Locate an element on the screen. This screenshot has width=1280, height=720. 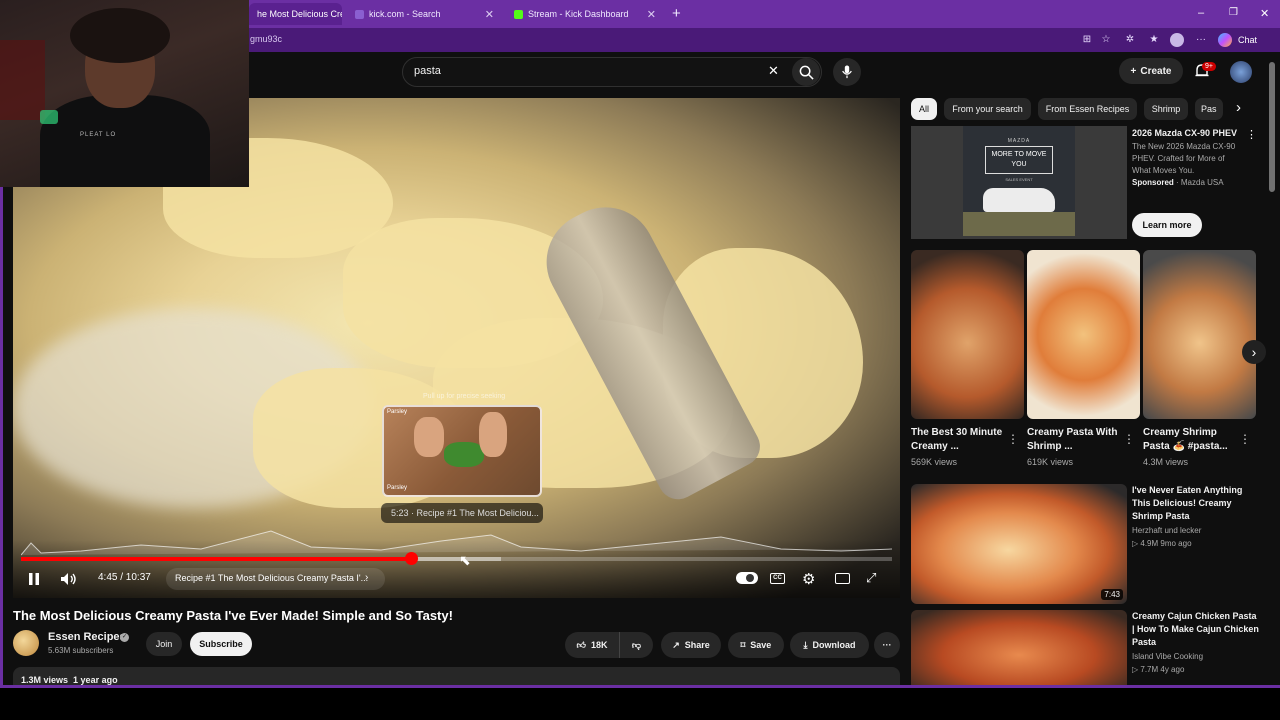
new-tab-icon: + is located at coordinates (676, 13).